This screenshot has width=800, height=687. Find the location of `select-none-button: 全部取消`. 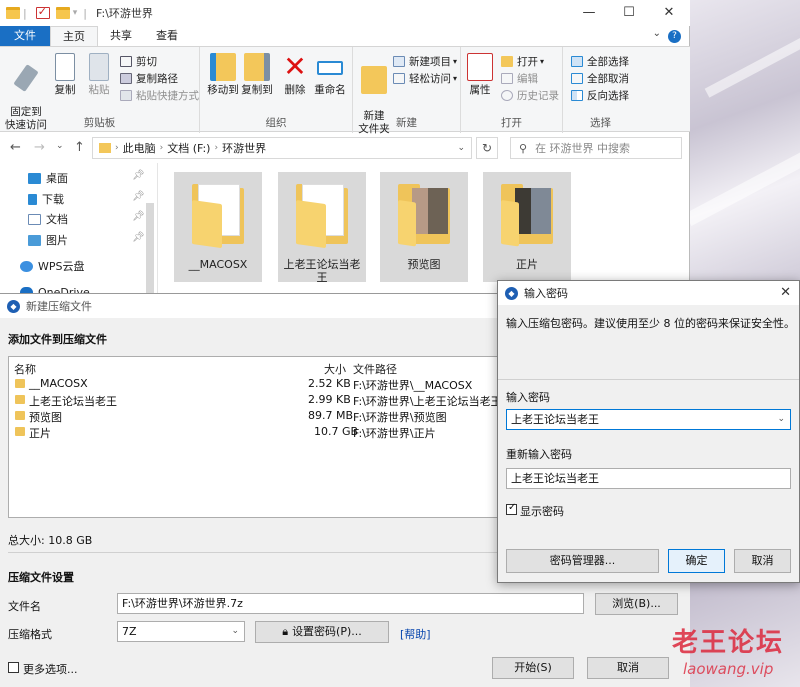

select-none-button: 全部取消 is located at coordinates (600, 78).